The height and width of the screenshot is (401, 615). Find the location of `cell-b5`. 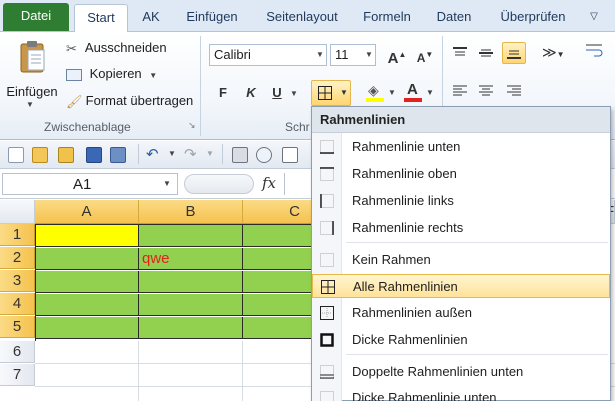

cell-b5 is located at coordinates (191, 328).